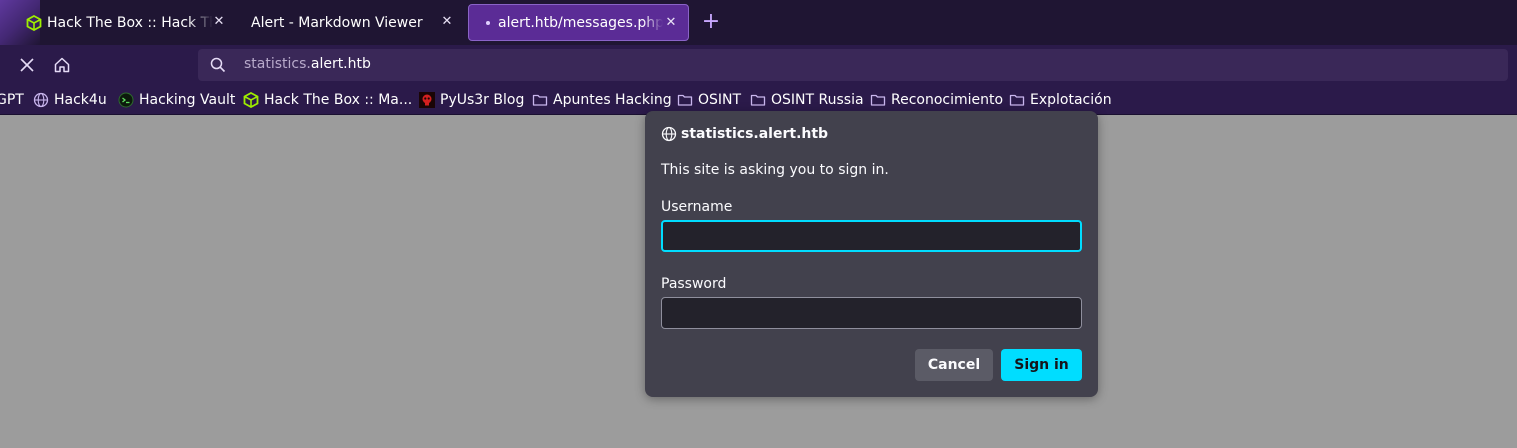 Image resolution: width=1517 pixels, height=448 pixels. I want to click on skull-icon, so click(427, 100).